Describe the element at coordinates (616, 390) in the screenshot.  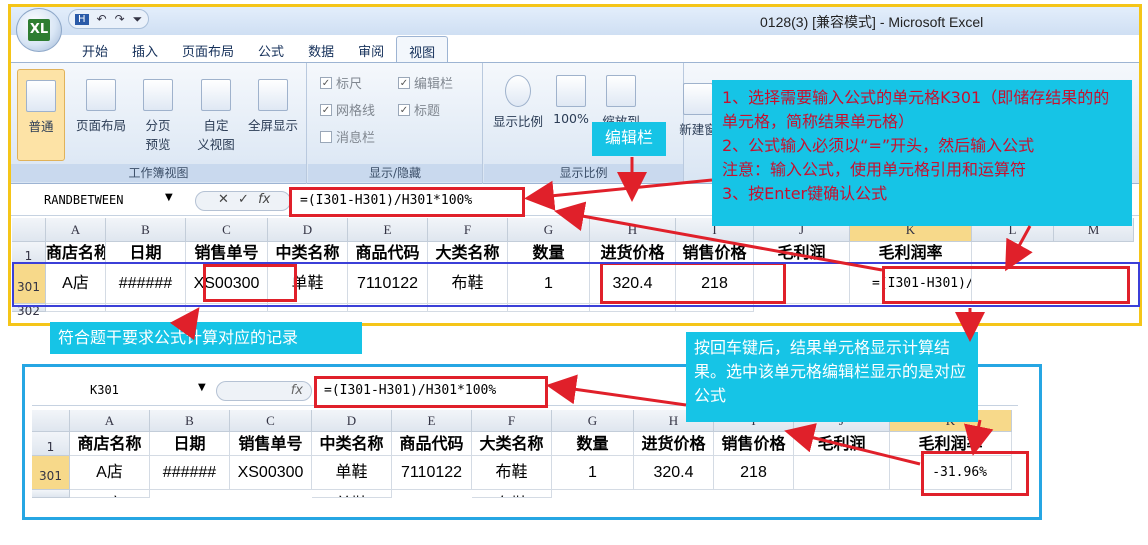
I see `arrow-to-bottom-formula` at that location.